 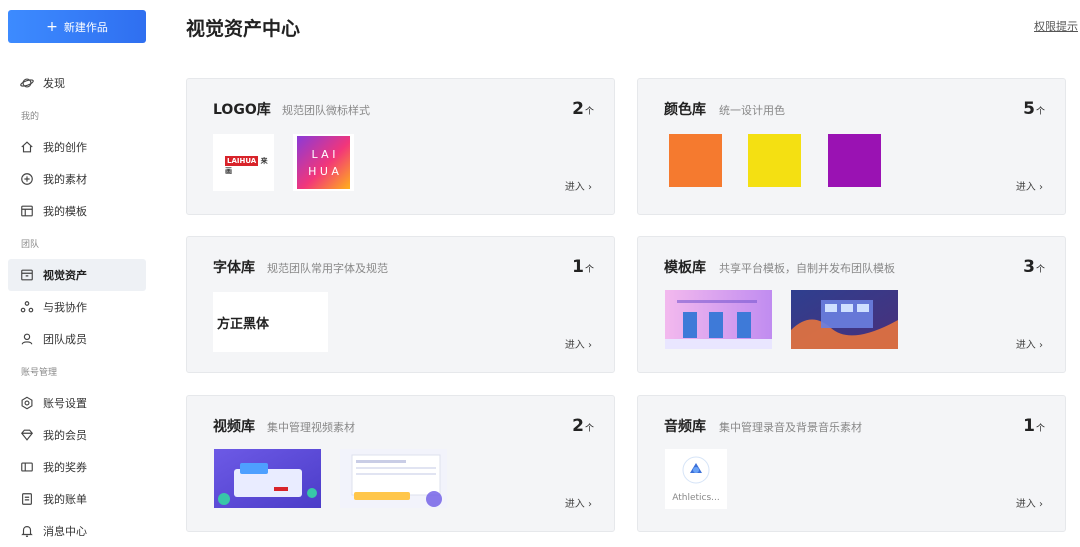 What do you see at coordinates (311, 427) in the screenshot?
I see `card-description: 集中管理视频素材` at bounding box center [311, 427].